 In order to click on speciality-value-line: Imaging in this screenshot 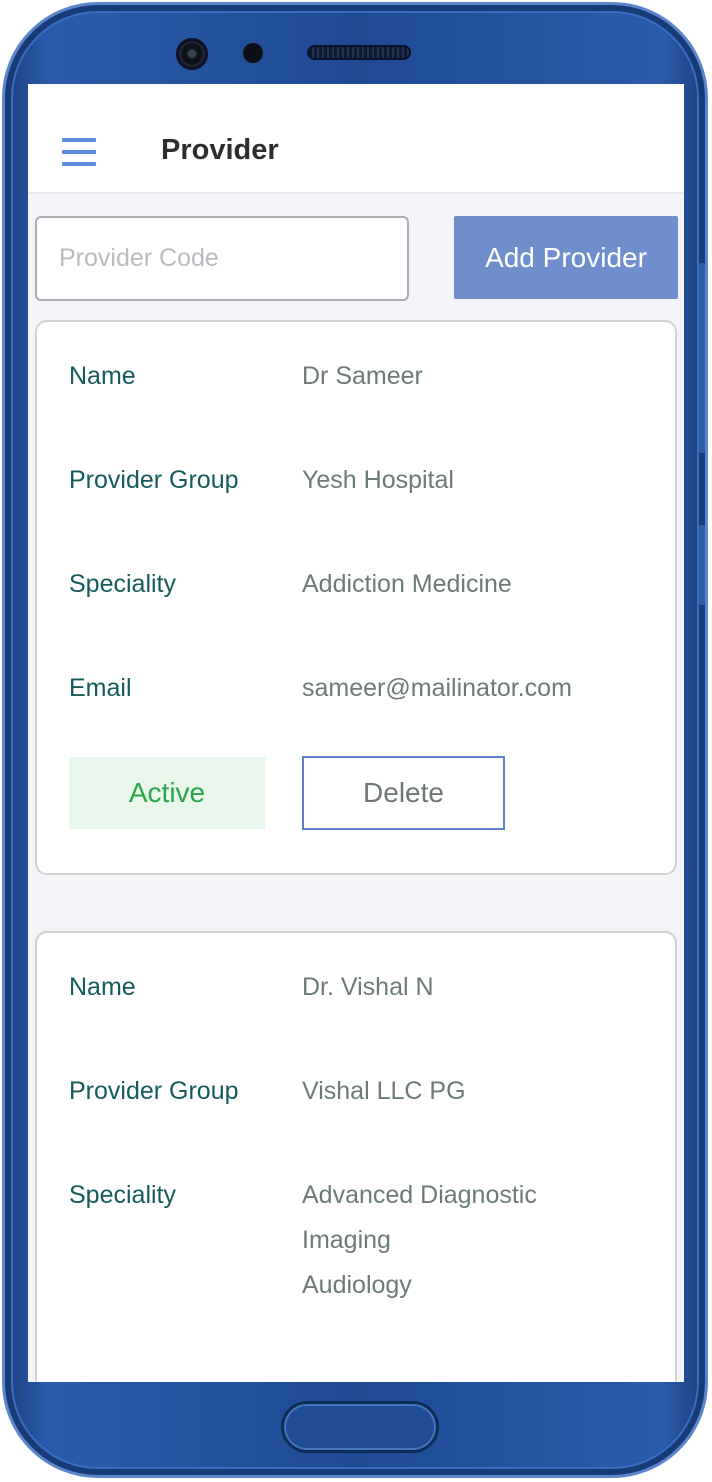, I will do `click(346, 1240)`.